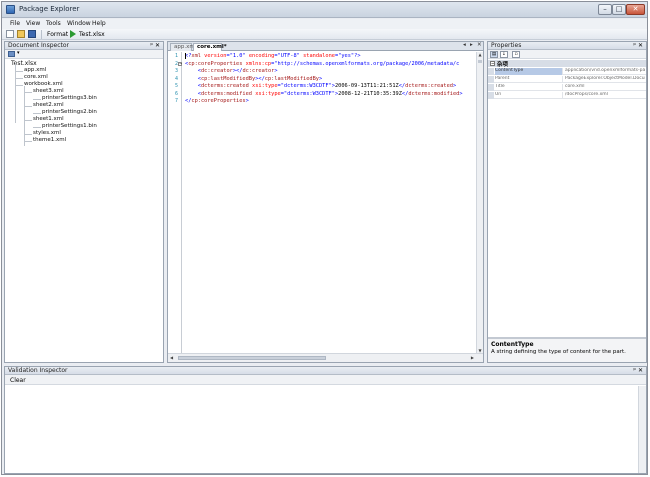 Image resolution: width=650 pixels, height=477 pixels. What do you see at coordinates (529, 71) in the screenshot?
I see `property-name: ContentType` at bounding box center [529, 71].